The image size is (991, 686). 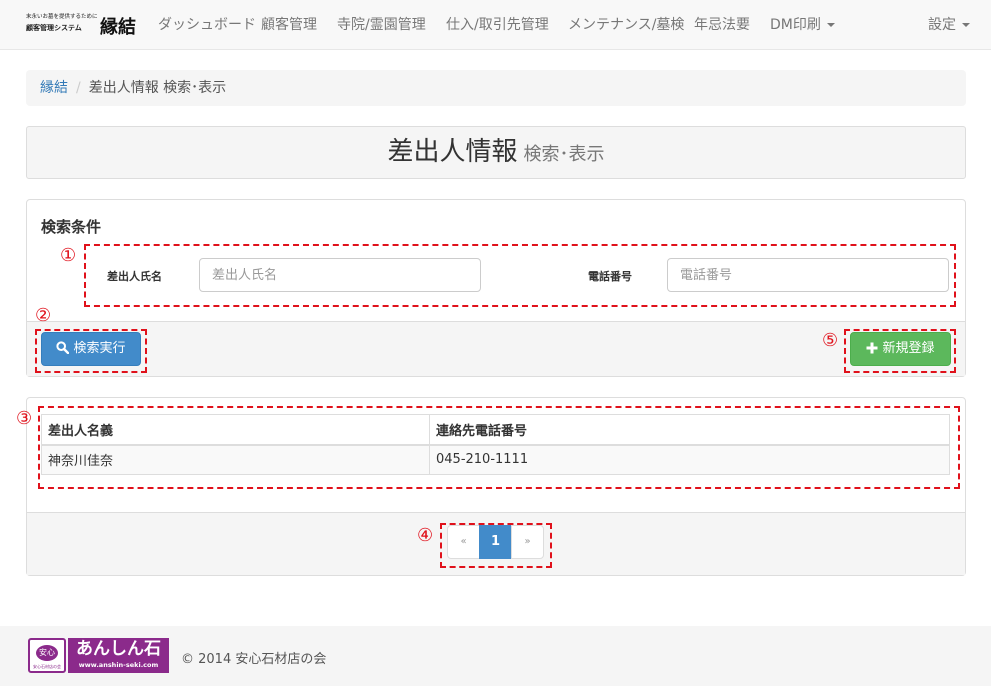 I want to click on copyright-text: © 2014 安心石材店の会, so click(x=254, y=659).